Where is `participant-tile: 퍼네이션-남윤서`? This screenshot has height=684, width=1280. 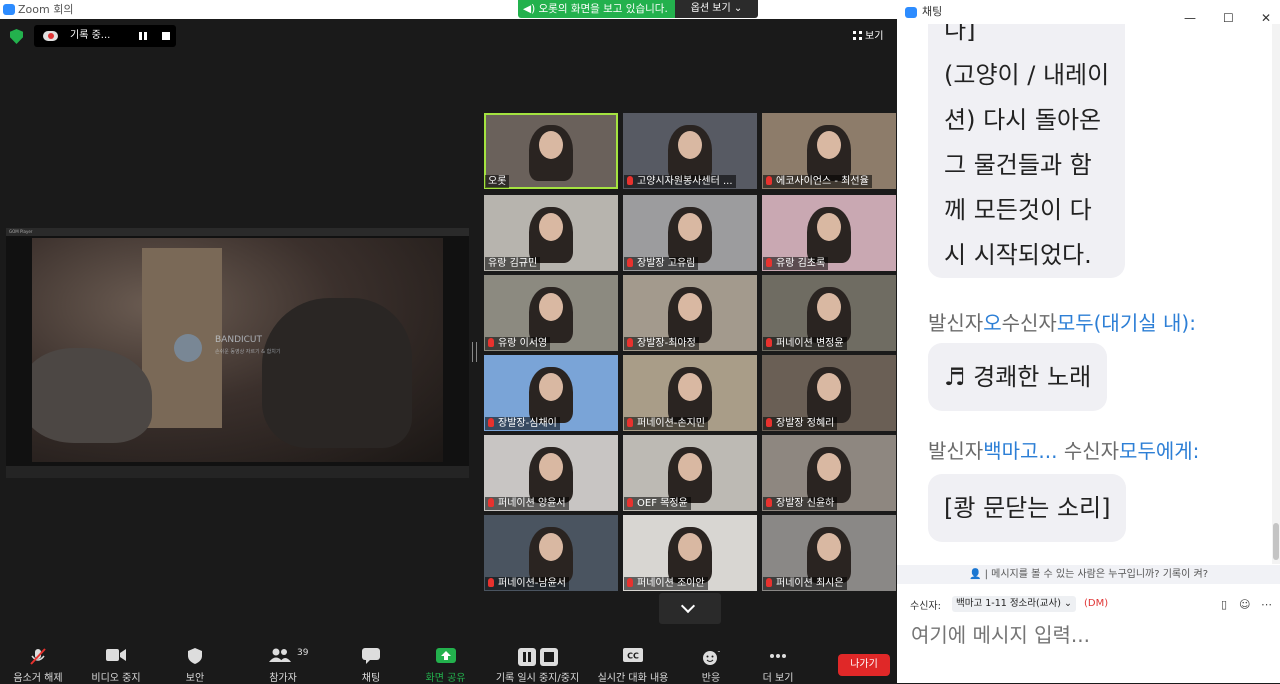 participant-tile: 퍼네이션-남윤서 is located at coordinates (551, 553).